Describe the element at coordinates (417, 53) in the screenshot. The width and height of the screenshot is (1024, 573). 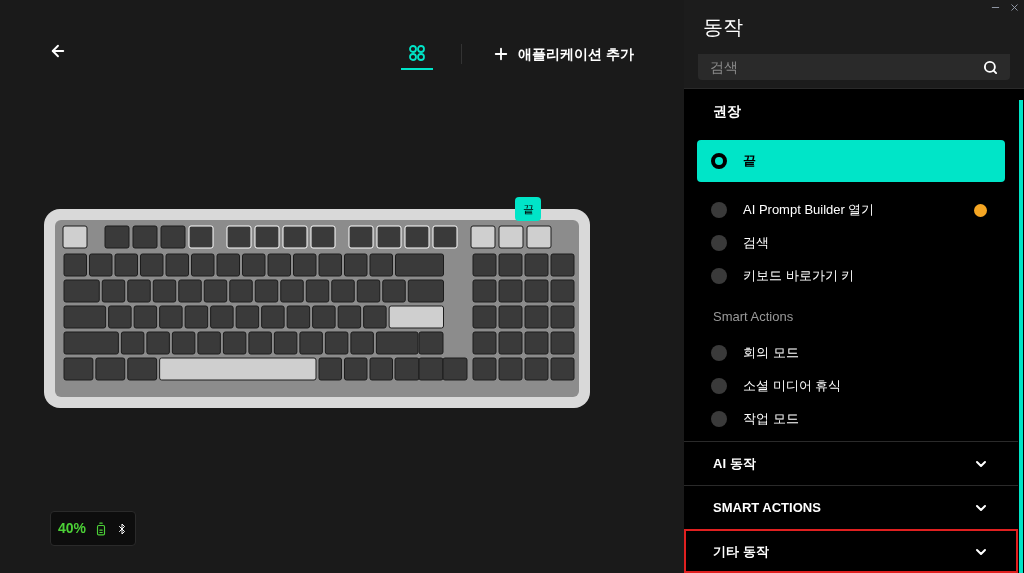
I see `apps-grid-icon` at that location.